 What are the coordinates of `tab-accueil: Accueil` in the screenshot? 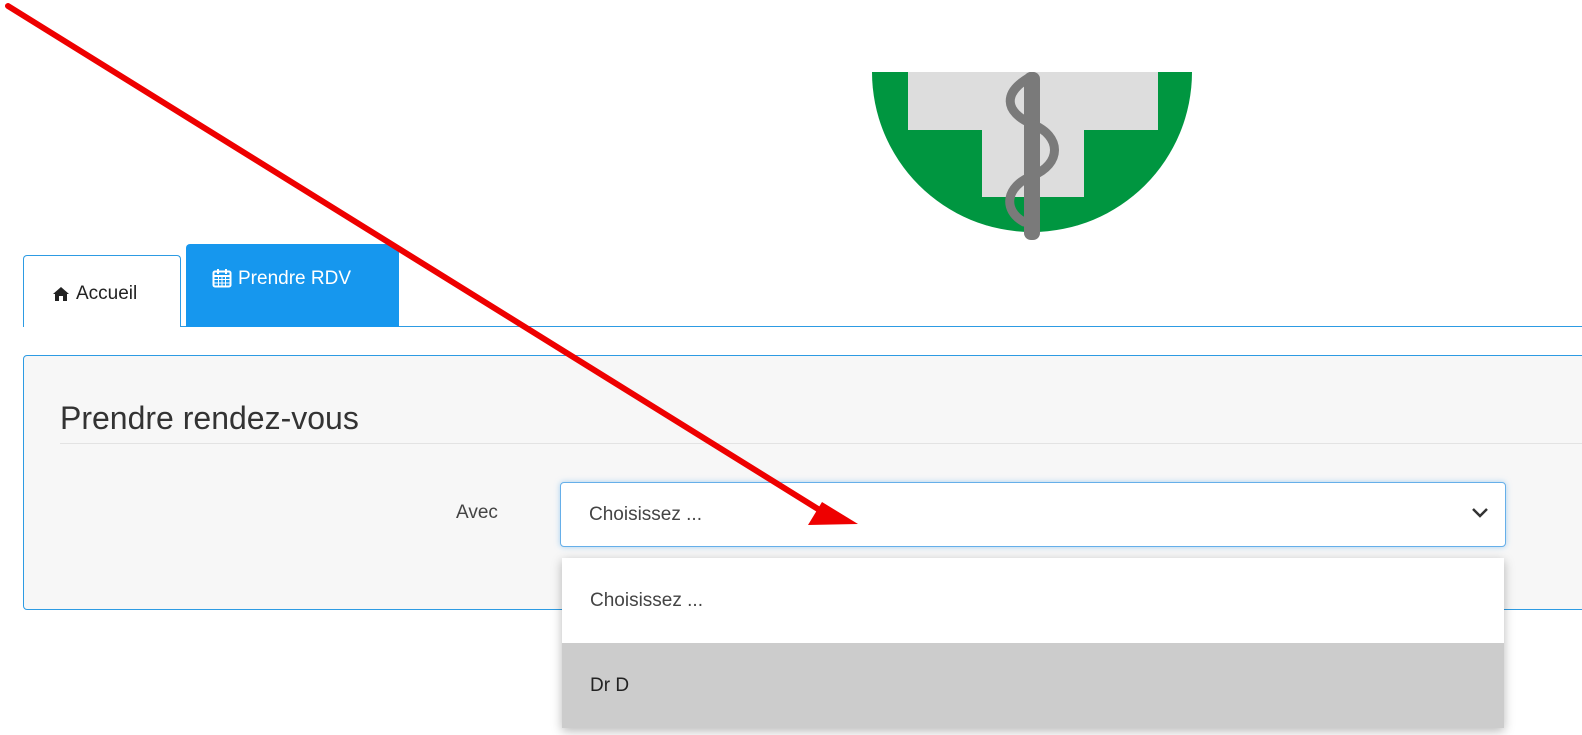 It's located at (102, 291).